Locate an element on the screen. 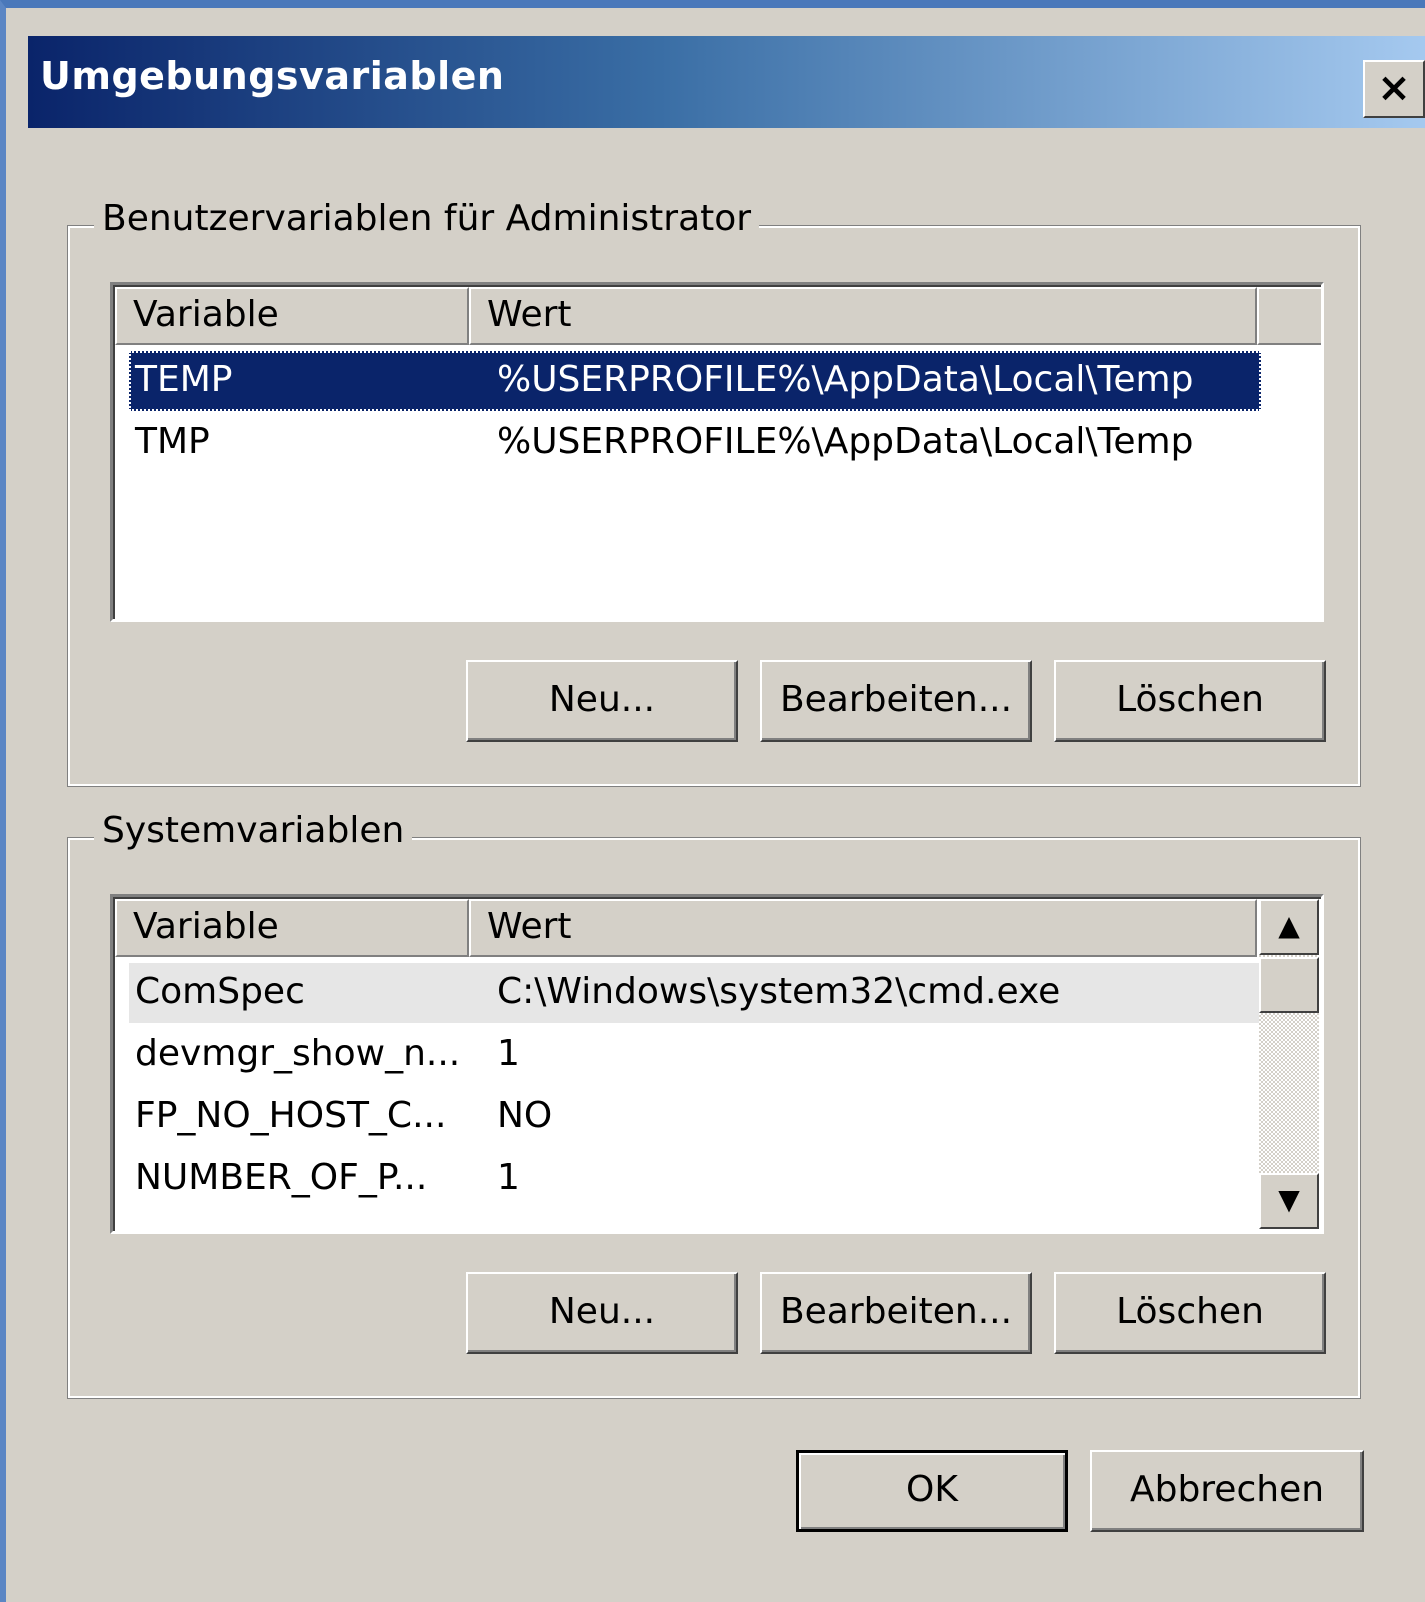  arrow-down-icon: ▼ is located at coordinates (1289, 1199).